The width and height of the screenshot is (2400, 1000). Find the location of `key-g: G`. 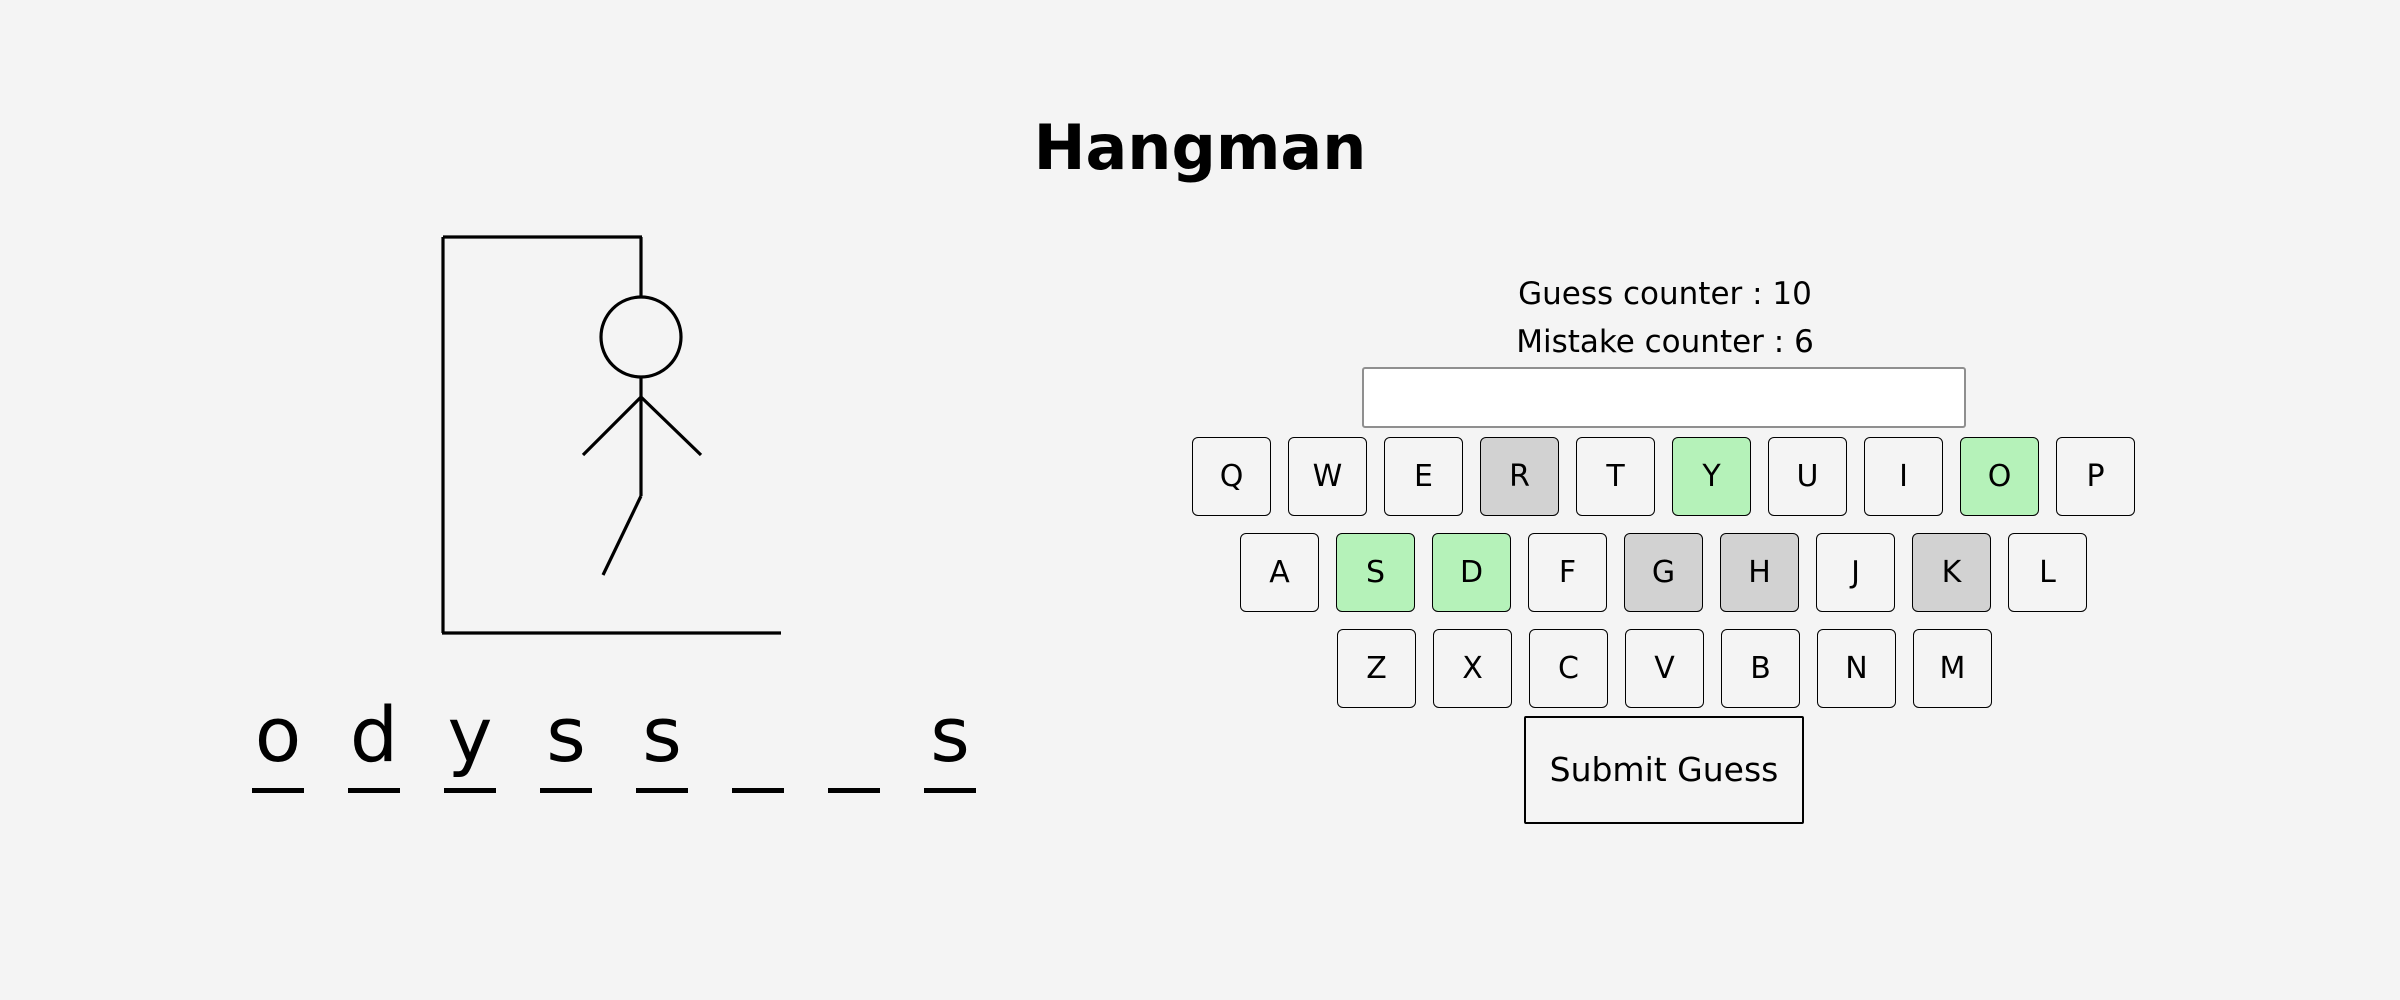

key-g: G is located at coordinates (1663, 572).